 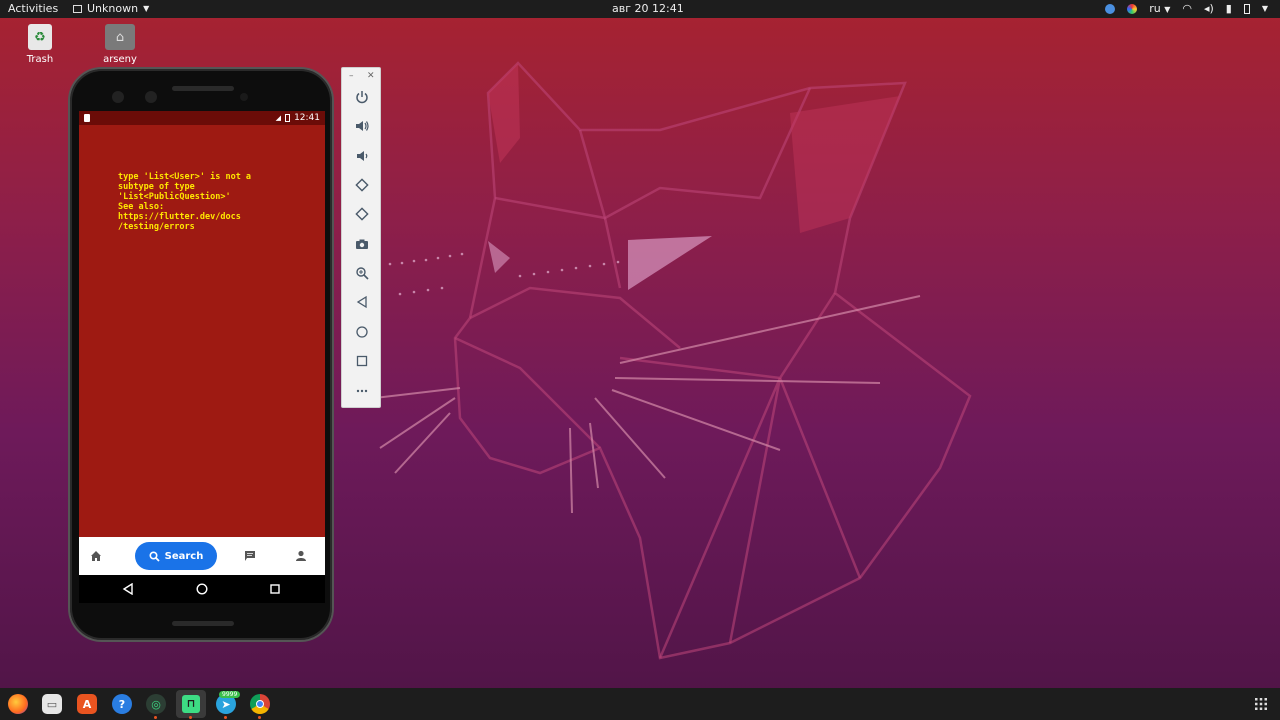 I want to click on desktop-icon-trash: ♻ Trash, so click(x=40, y=44).